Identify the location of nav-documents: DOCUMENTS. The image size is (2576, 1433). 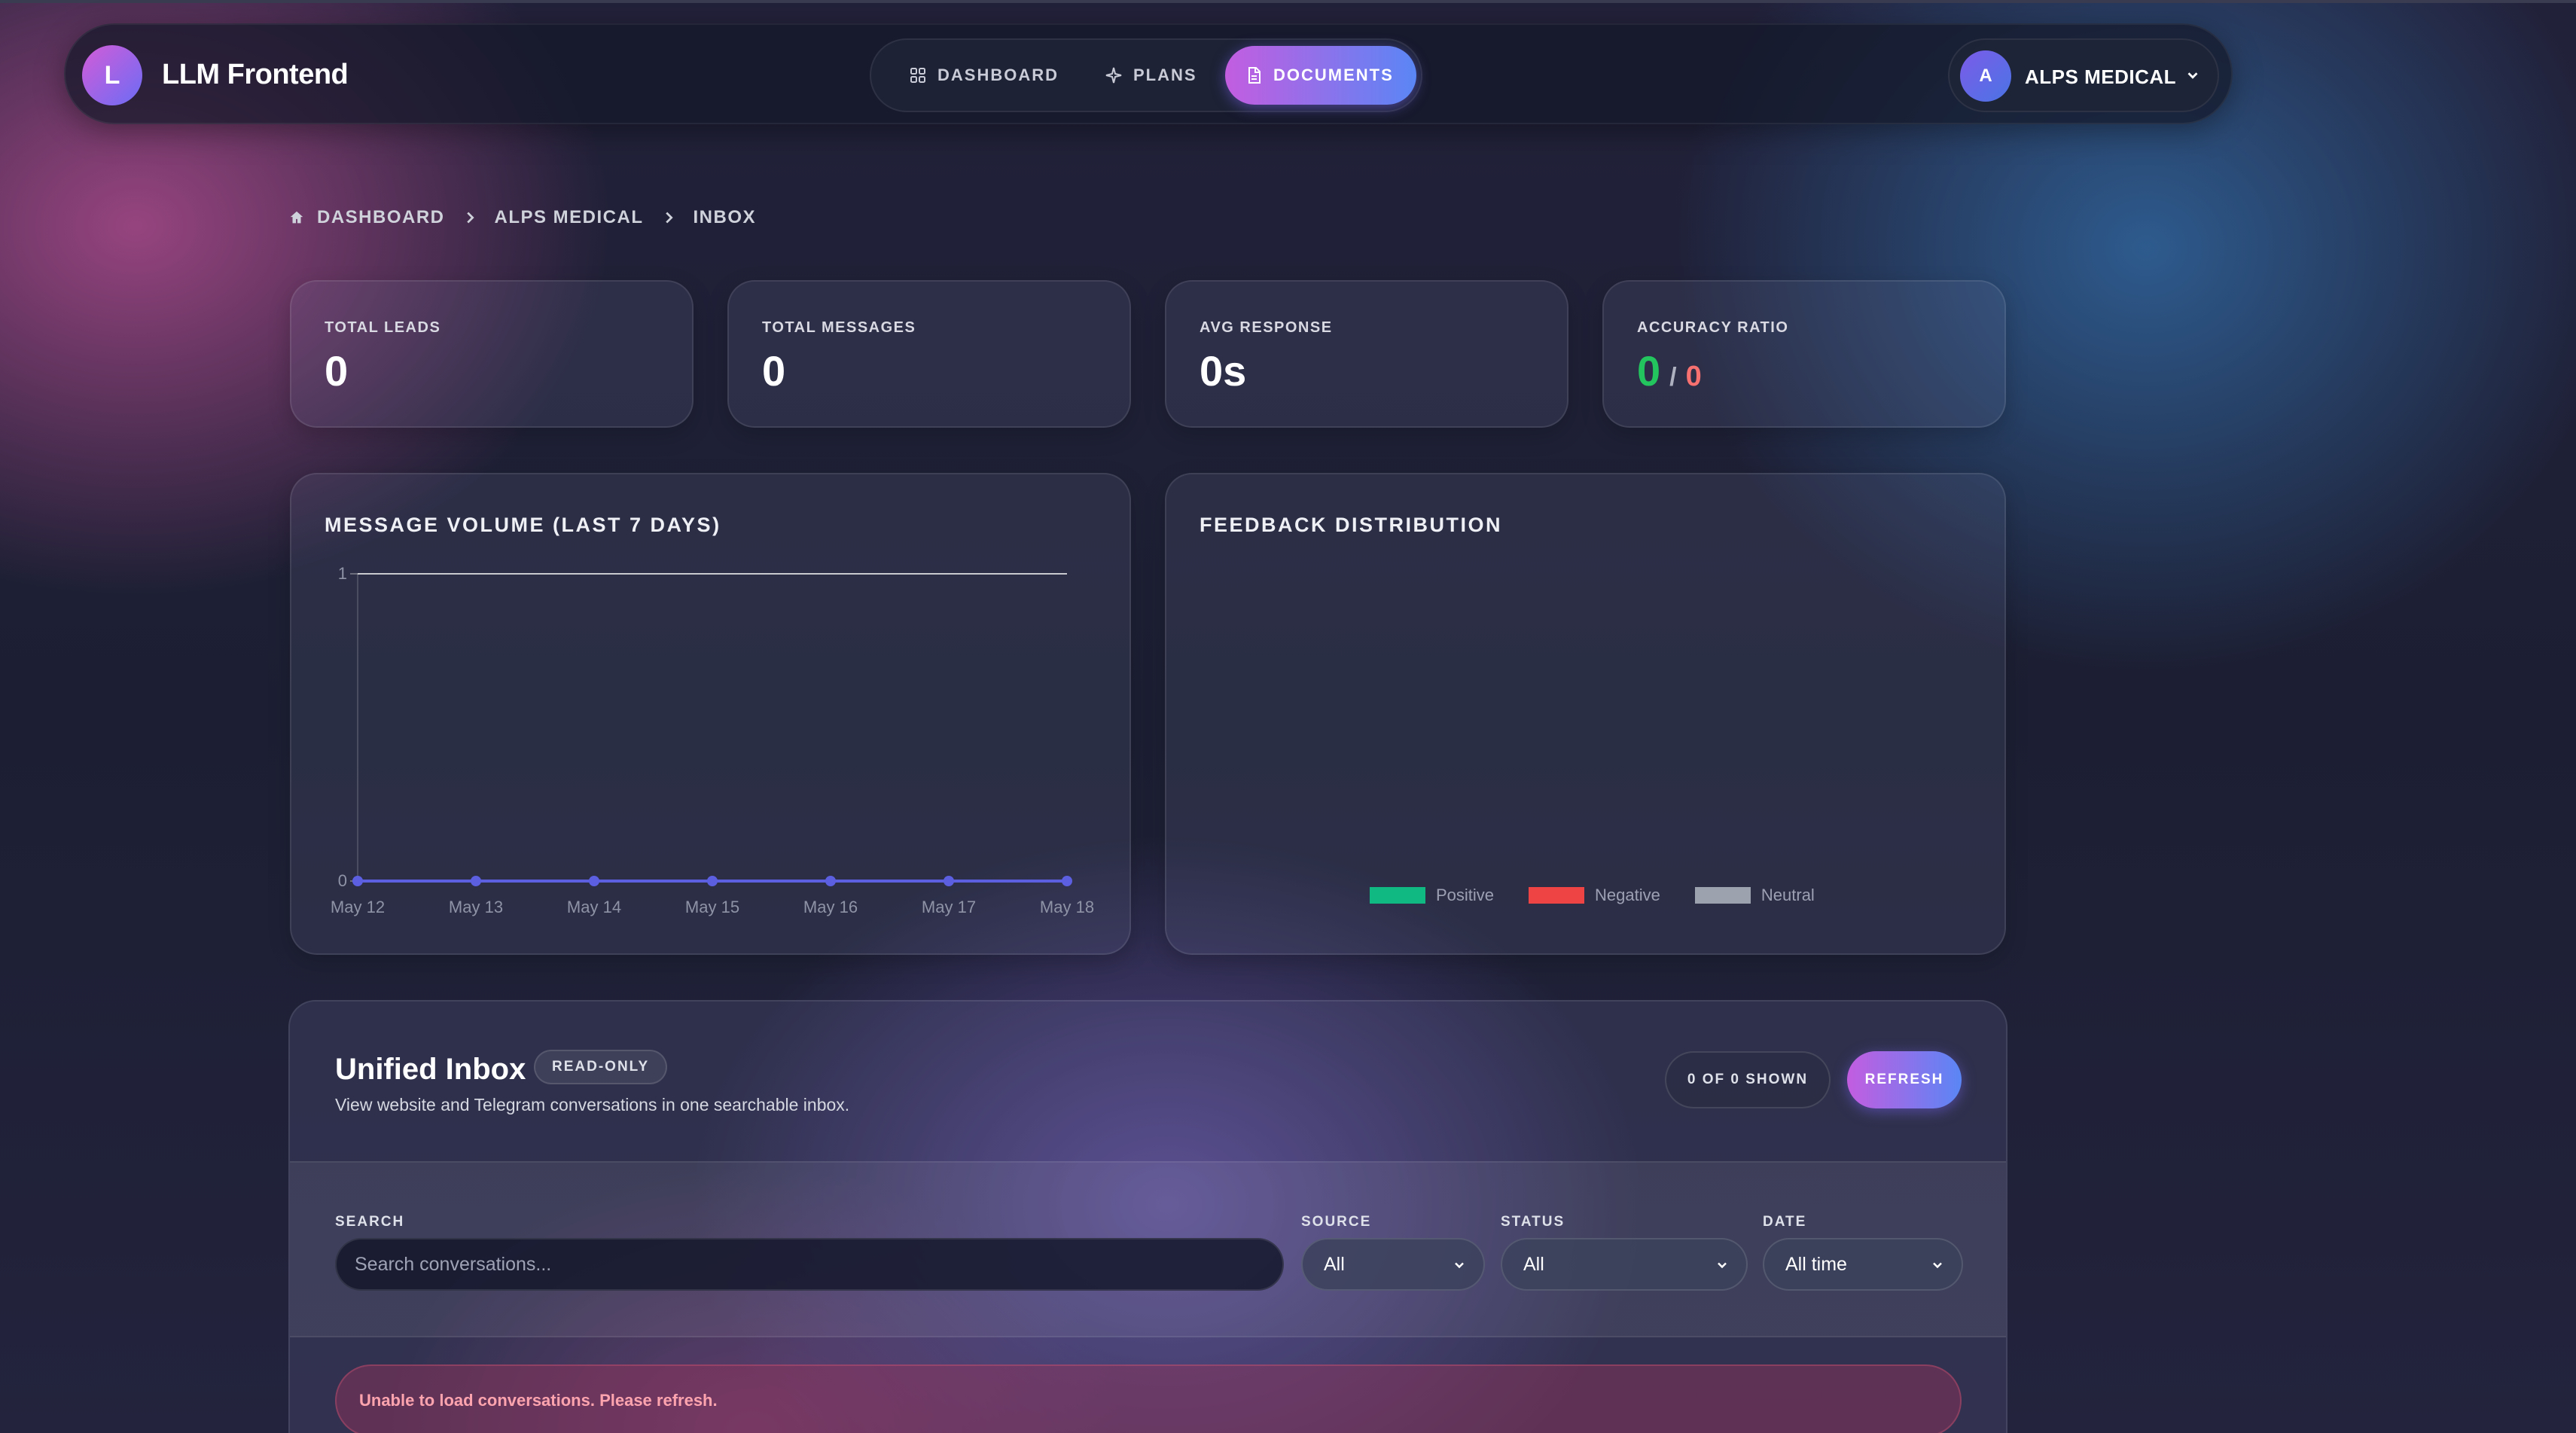
(1320, 75).